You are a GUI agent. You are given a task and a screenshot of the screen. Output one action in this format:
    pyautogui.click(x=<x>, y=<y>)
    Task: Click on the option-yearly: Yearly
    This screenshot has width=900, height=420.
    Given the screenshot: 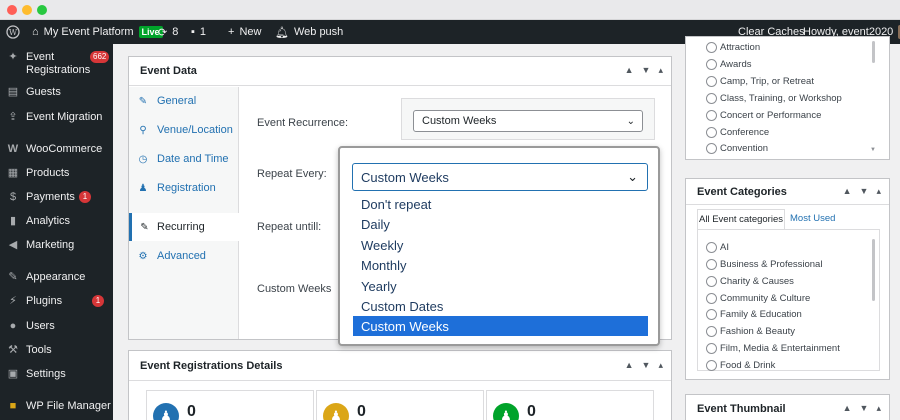 What is the action you would take?
    pyautogui.click(x=500, y=286)
    